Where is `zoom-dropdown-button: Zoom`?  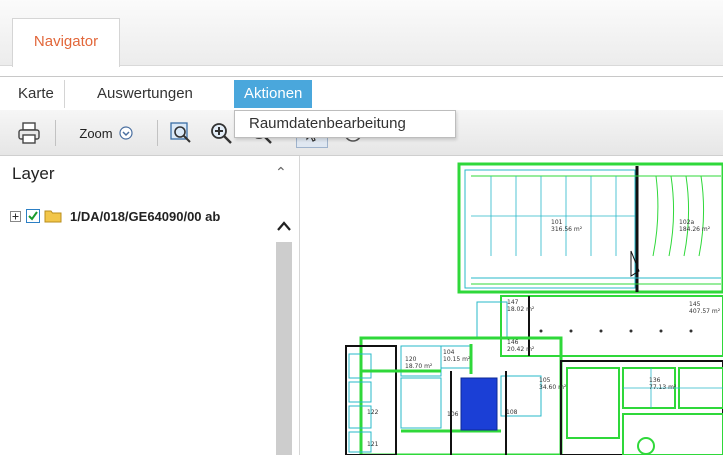
zoom-dropdown-button: Zoom is located at coordinates (106, 133).